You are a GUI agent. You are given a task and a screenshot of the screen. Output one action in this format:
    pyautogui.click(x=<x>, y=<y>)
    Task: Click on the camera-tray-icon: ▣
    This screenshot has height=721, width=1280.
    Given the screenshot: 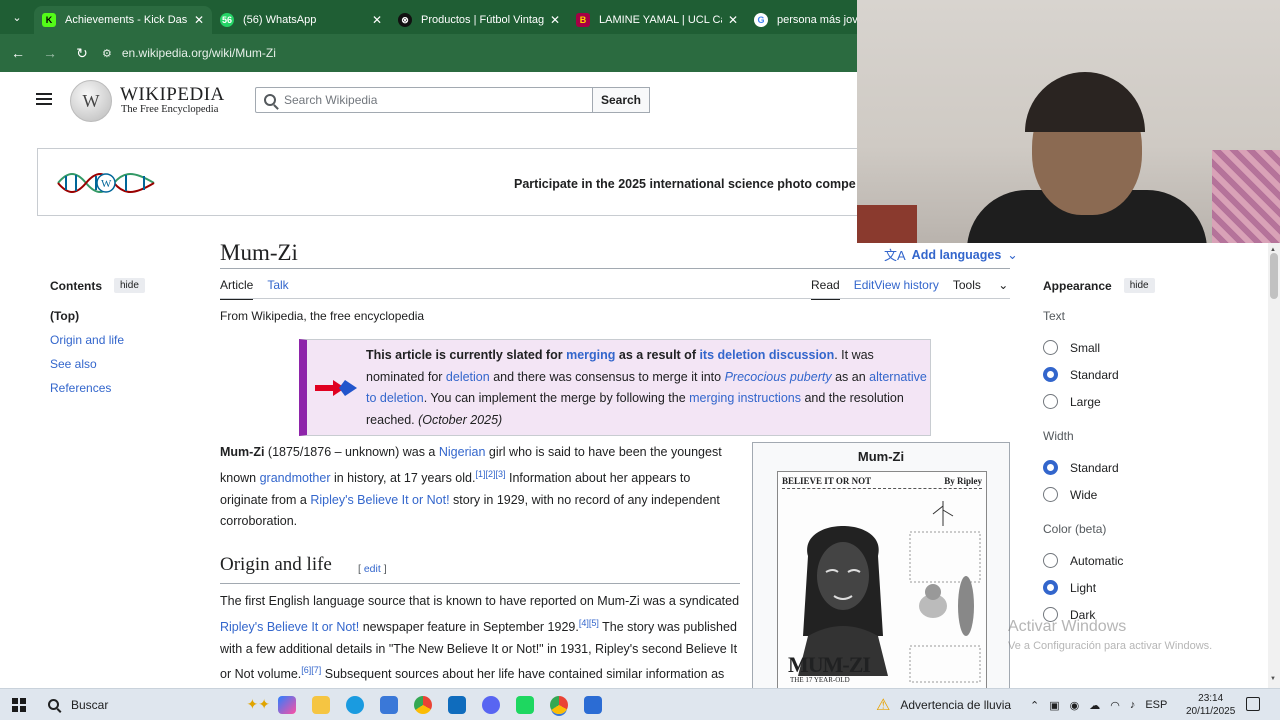 What is the action you would take?
    pyautogui.click(x=1054, y=705)
    